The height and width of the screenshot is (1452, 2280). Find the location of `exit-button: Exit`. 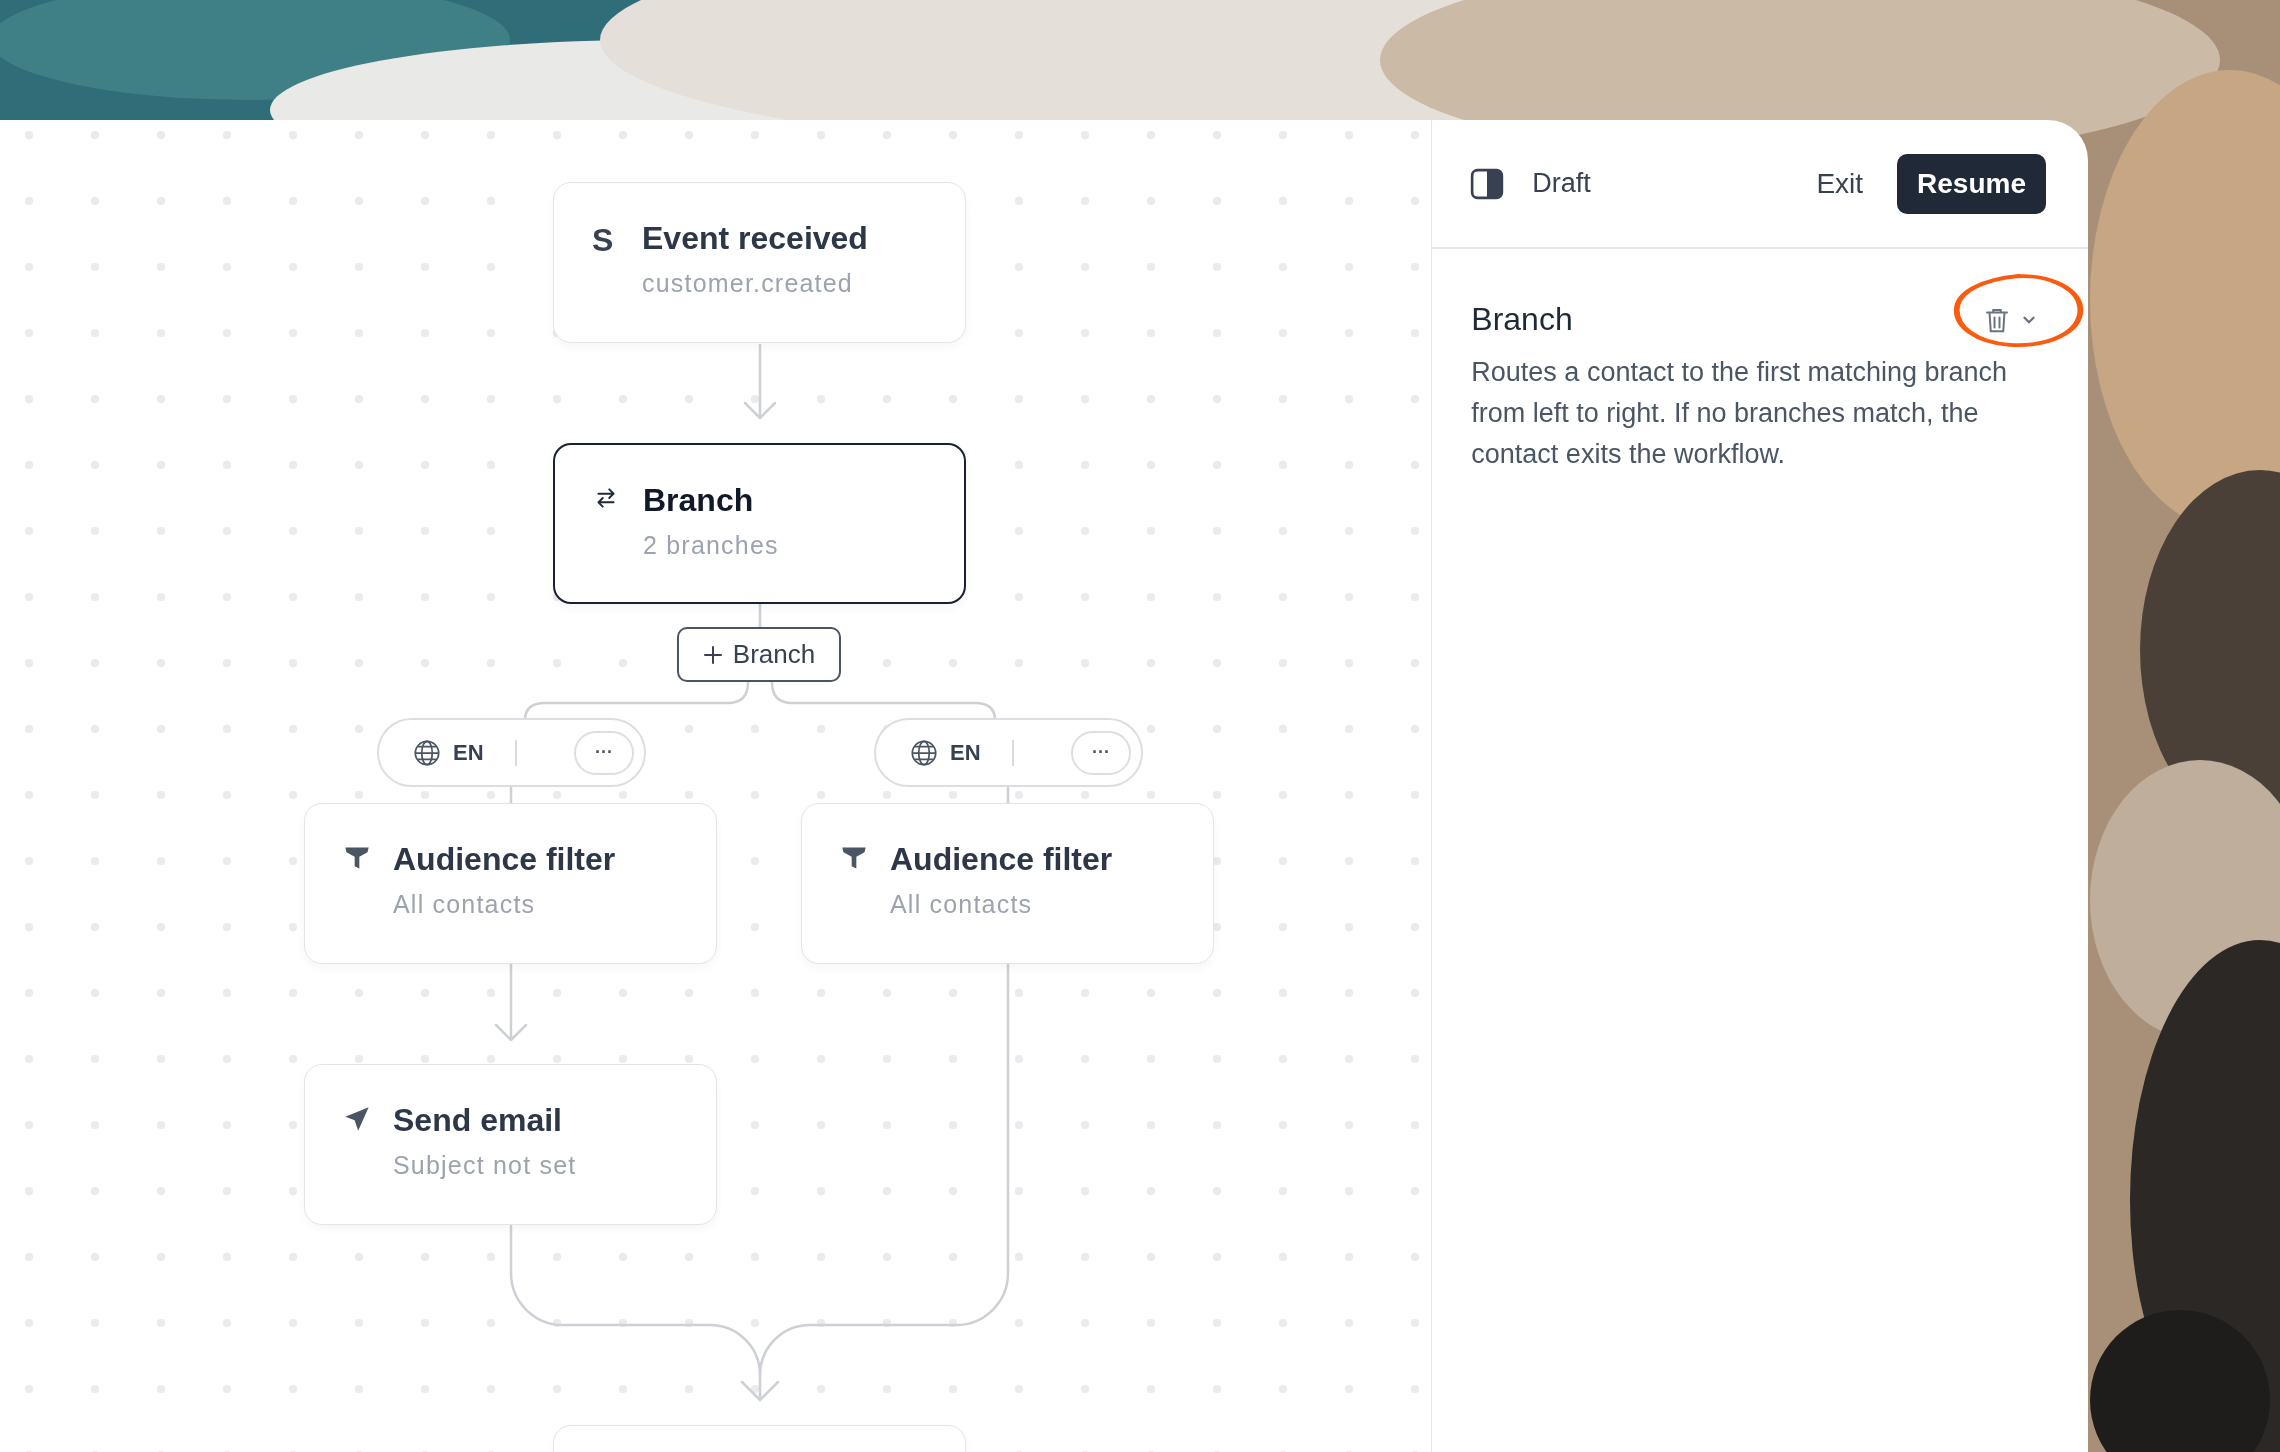

exit-button: Exit is located at coordinates (1840, 183).